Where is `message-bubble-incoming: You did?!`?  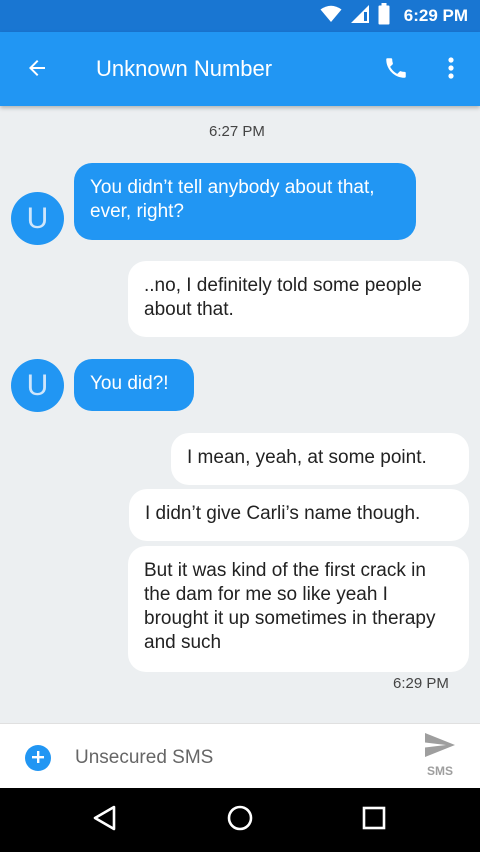 message-bubble-incoming: You did?! is located at coordinates (134, 385).